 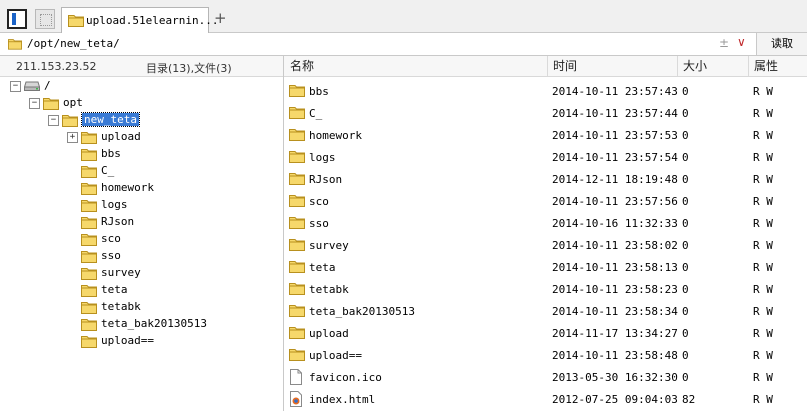 I want to click on file-name: RJson, so click(x=326, y=179).